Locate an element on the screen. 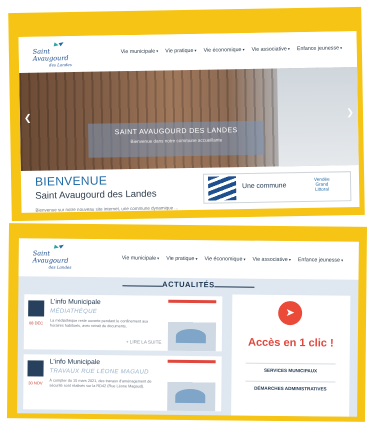  link-services-municipaux: SERVICES MUNICIPAUX is located at coordinates (290, 368).